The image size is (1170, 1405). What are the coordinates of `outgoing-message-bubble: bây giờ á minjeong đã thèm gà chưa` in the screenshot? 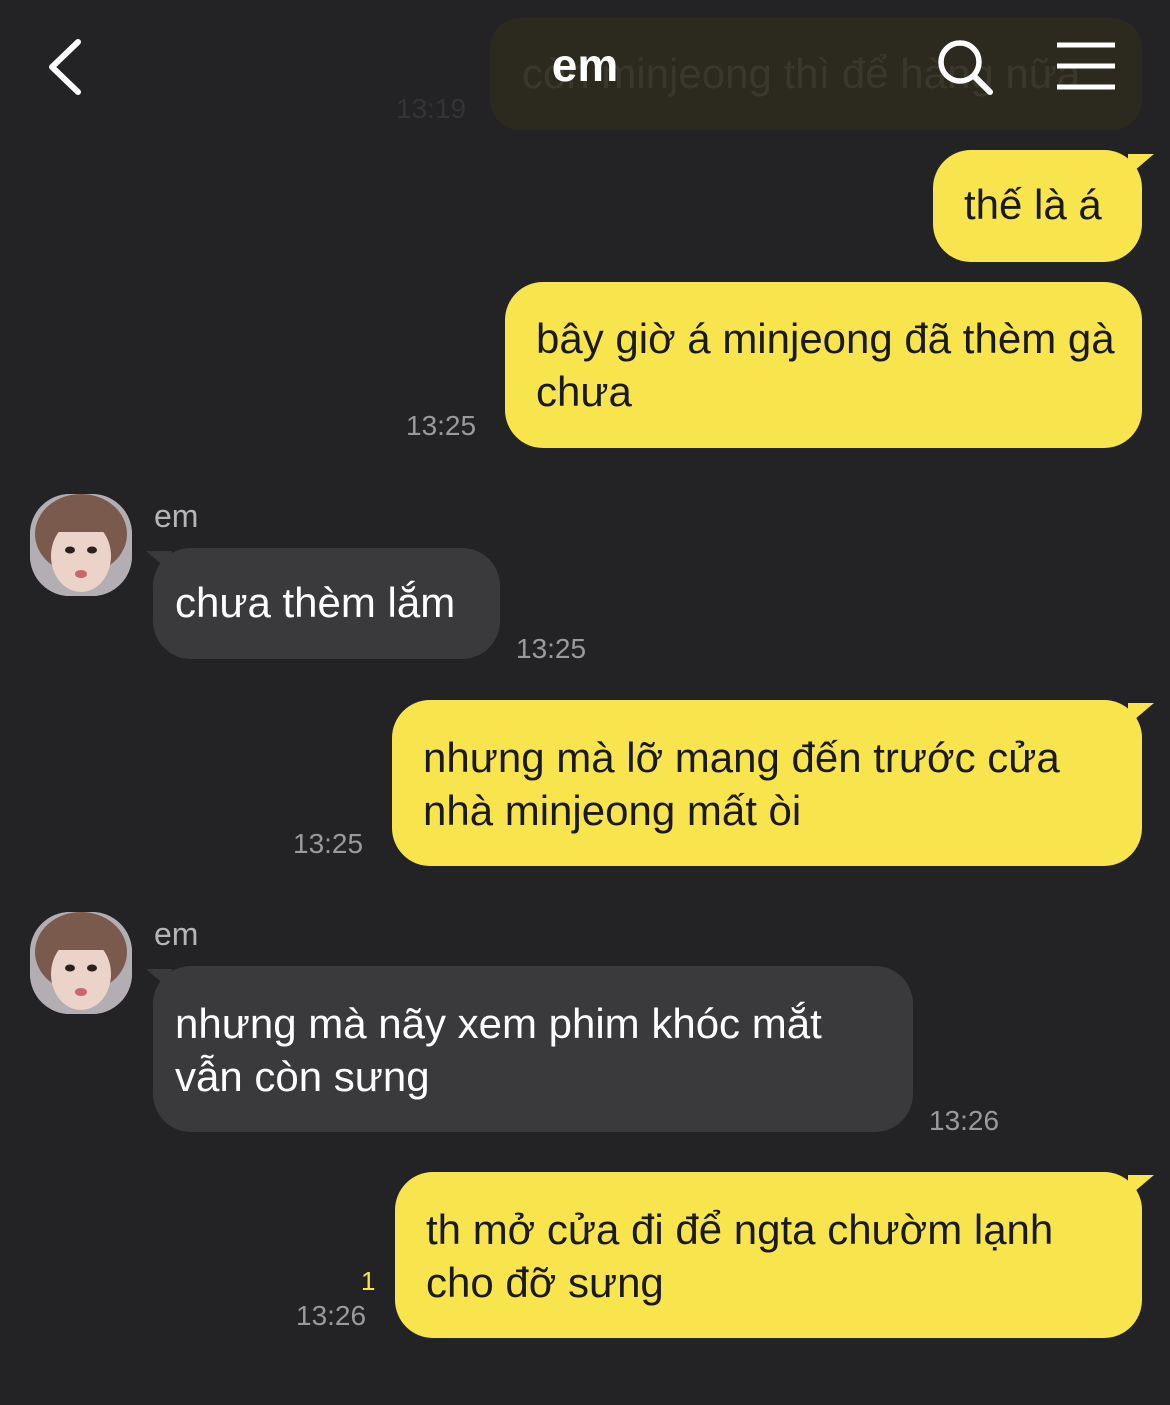 It's located at (823, 365).